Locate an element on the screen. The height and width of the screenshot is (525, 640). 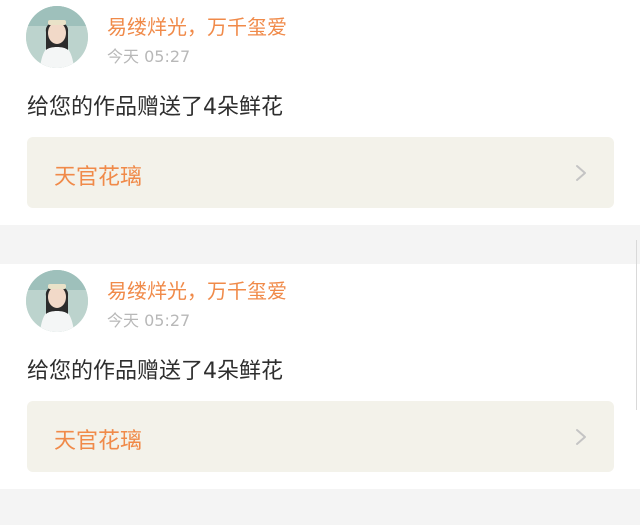
scroll-edge is located at coordinates (636, 325).